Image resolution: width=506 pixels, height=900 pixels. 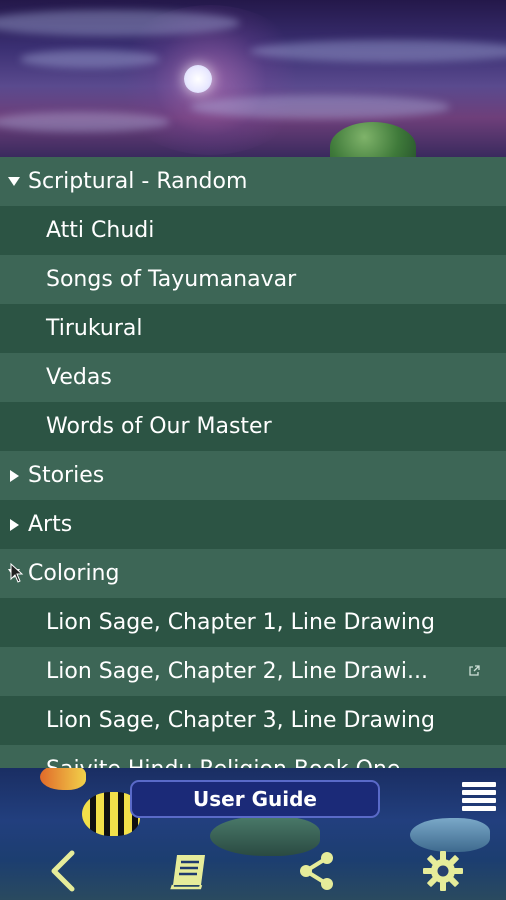 I want to click on menu-icon, so click(x=479, y=797).